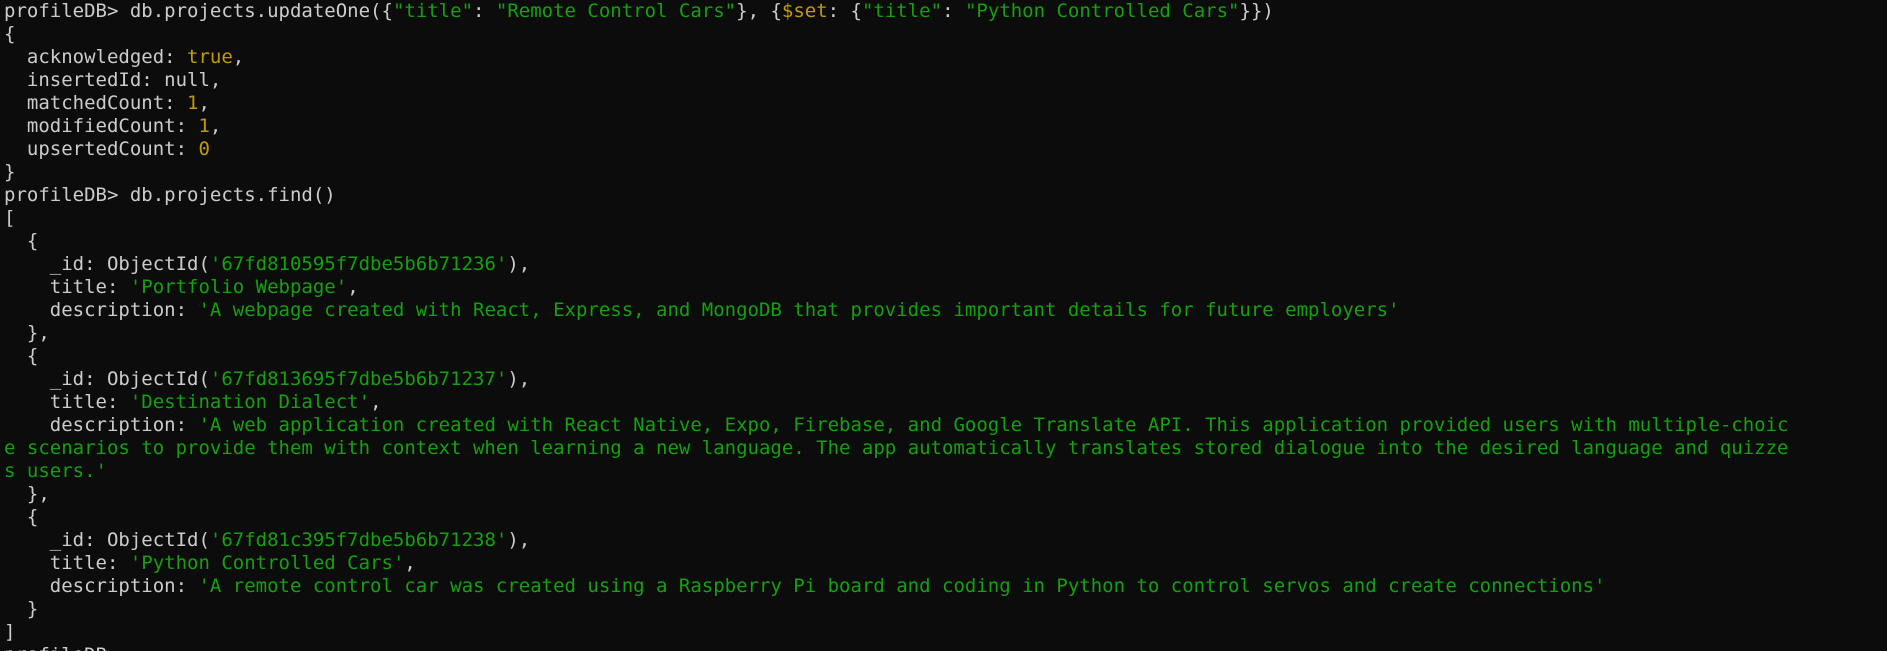 Image resolution: width=1887 pixels, height=651 pixels. I want to click on terminal-text-segment: profileDB> db.projects.updateOne({, so click(198, 11).